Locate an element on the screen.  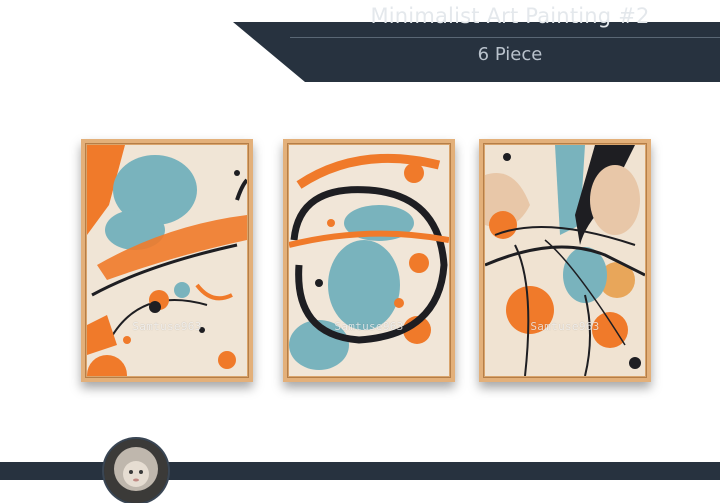
painting-frame-1: Samtuse963 is located at coordinates (167, 260).